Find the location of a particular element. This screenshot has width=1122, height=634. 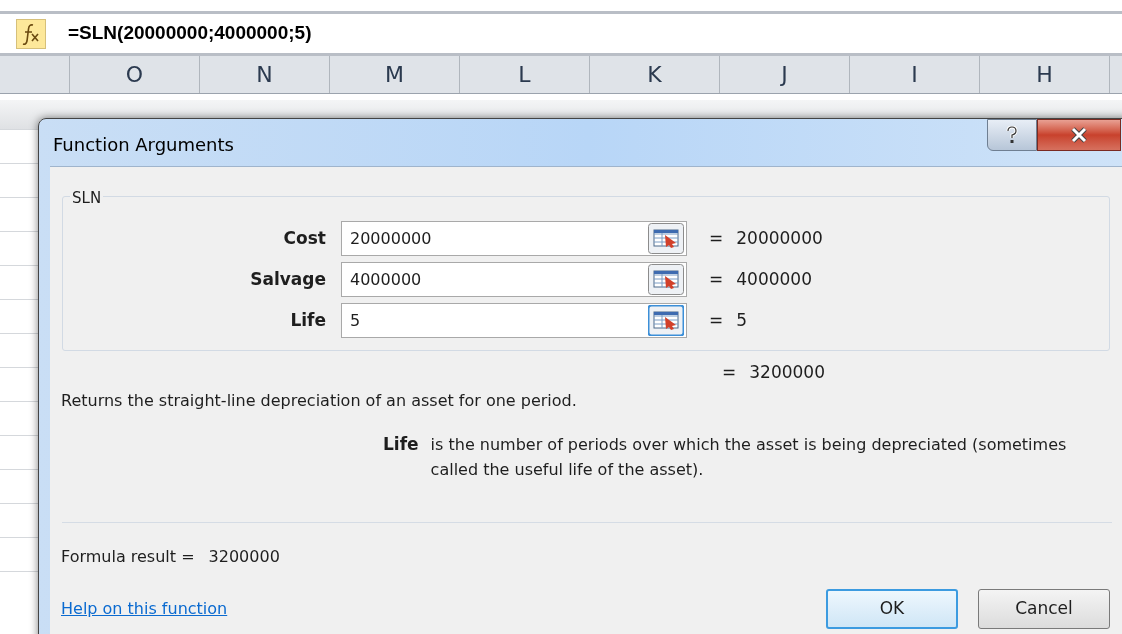

formula-result-value: 3200000 is located at coordinates (244, 557).